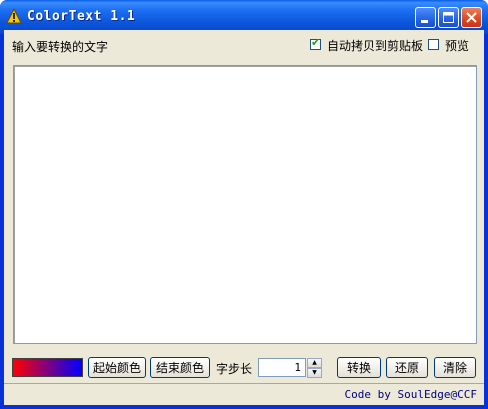 This screenshot has height=409, width=488. I want to click on restore-button: 还原, so click(407, 367).